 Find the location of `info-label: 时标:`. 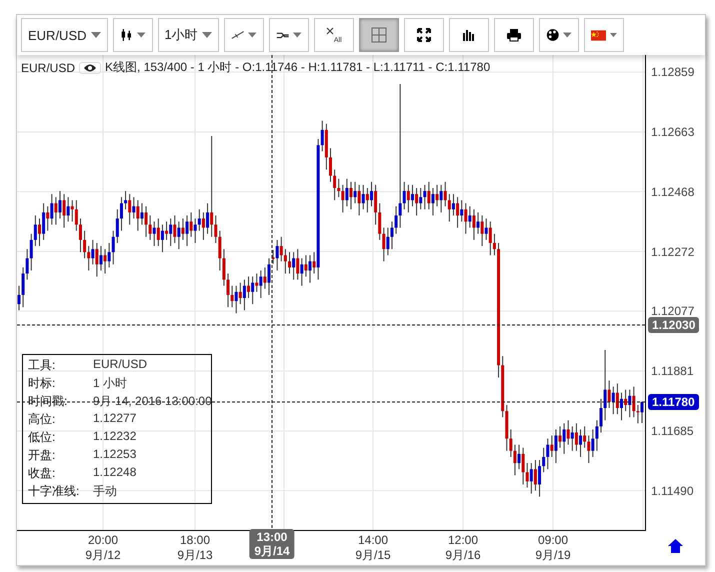

info-label: 时标: is located at coordinates (42, 383).